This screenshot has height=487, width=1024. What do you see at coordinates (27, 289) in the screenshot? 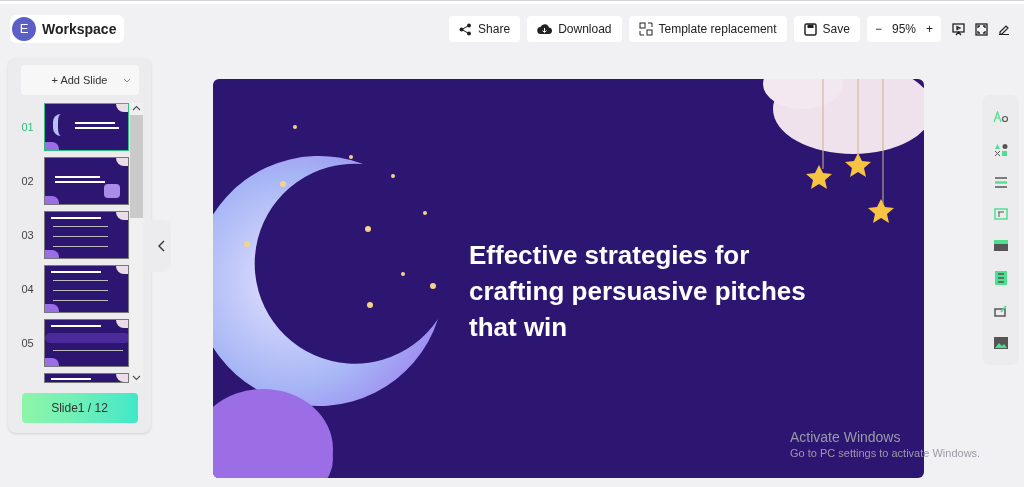
I see `slide-number: 04` at bounding box center [27, 289].